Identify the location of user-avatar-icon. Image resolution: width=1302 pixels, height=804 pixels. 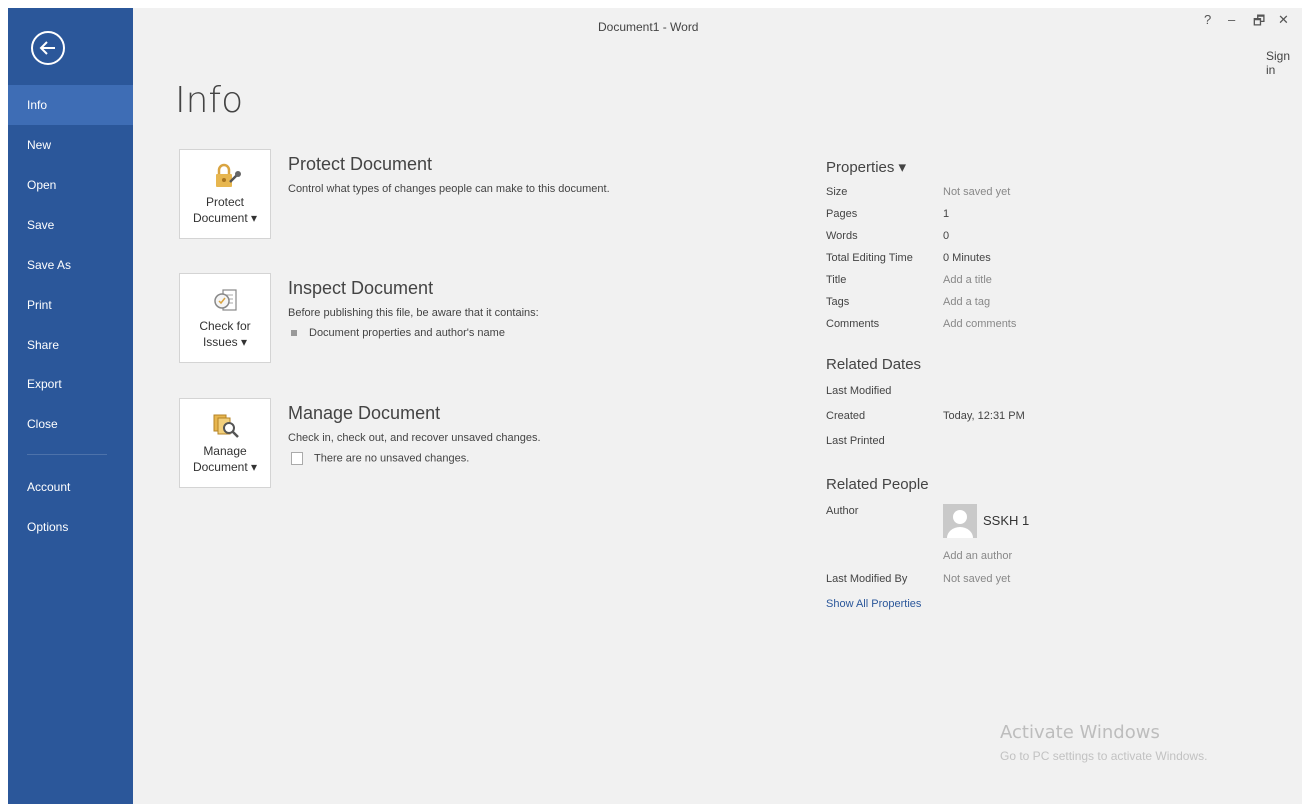
(960, 521).